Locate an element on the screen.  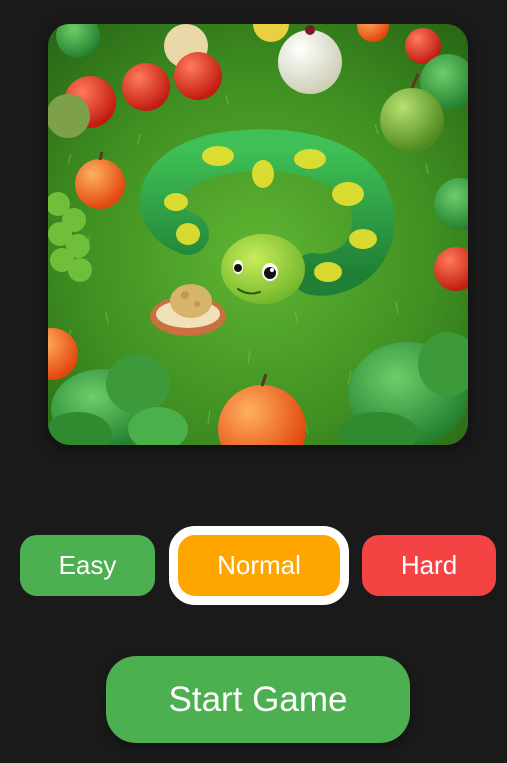
difficulty-easy-button: Easy is located at coordinates (87, 565).